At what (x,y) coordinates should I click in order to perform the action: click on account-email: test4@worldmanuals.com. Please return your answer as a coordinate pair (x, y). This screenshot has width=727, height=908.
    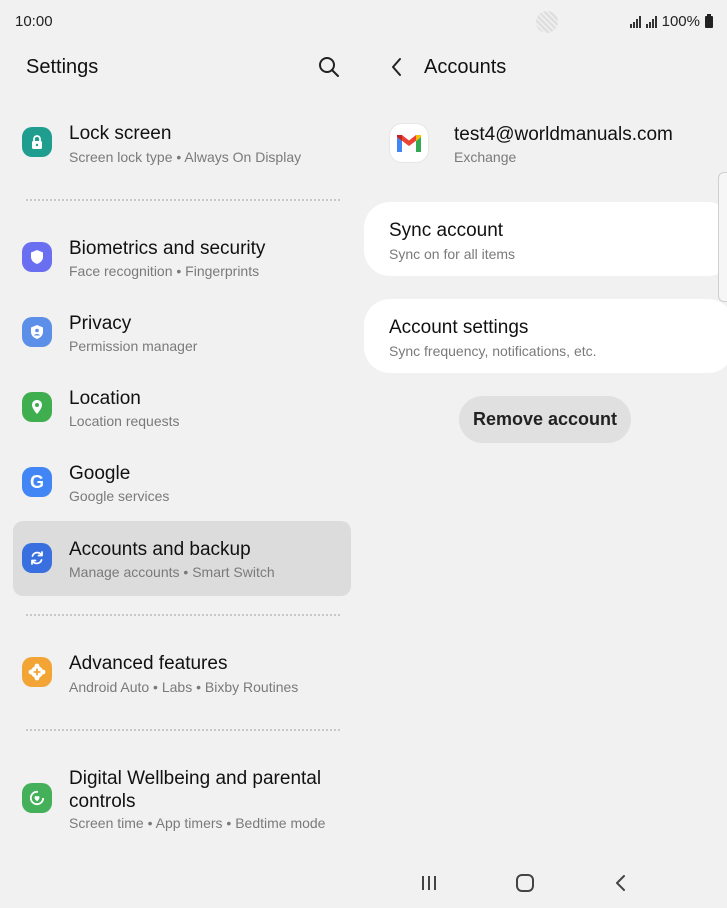
    Looking at the image, I should click on (563, 134).